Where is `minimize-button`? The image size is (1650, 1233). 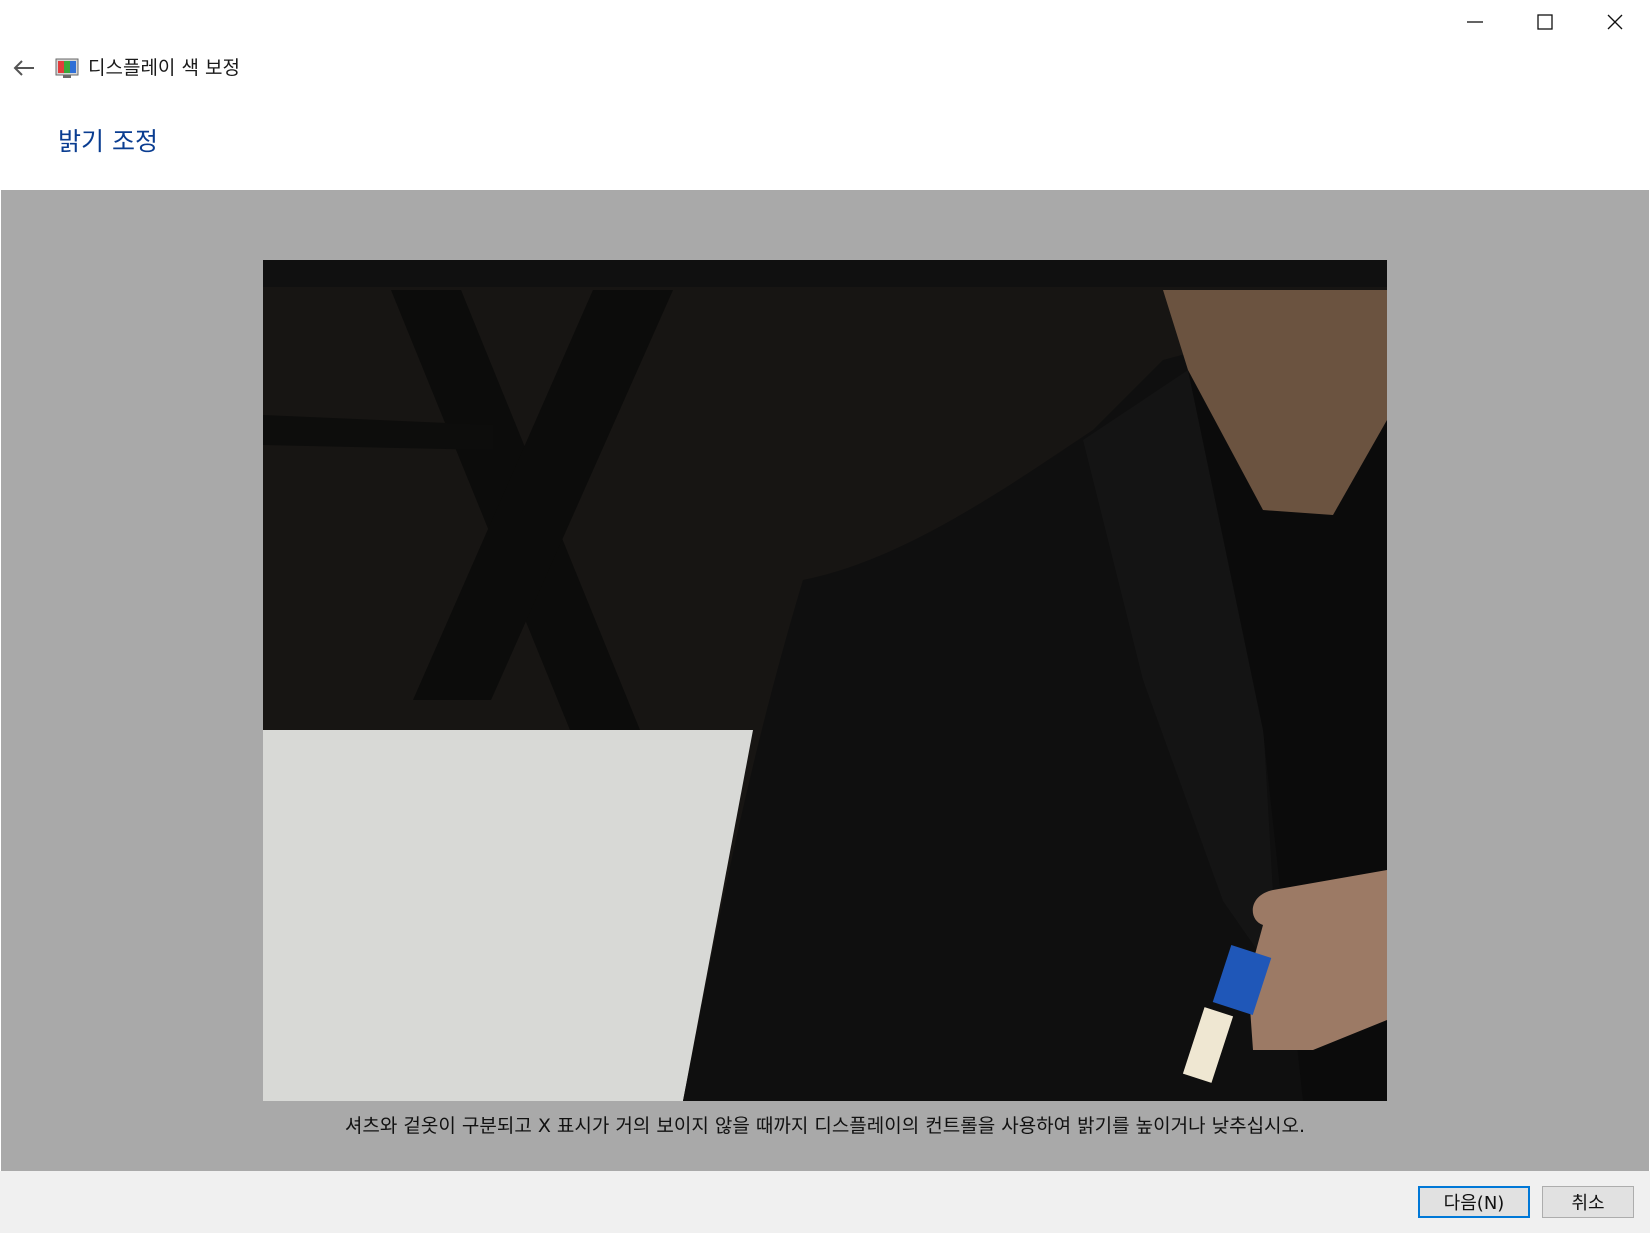
minimize-button is located at coordinates (1475, 22).